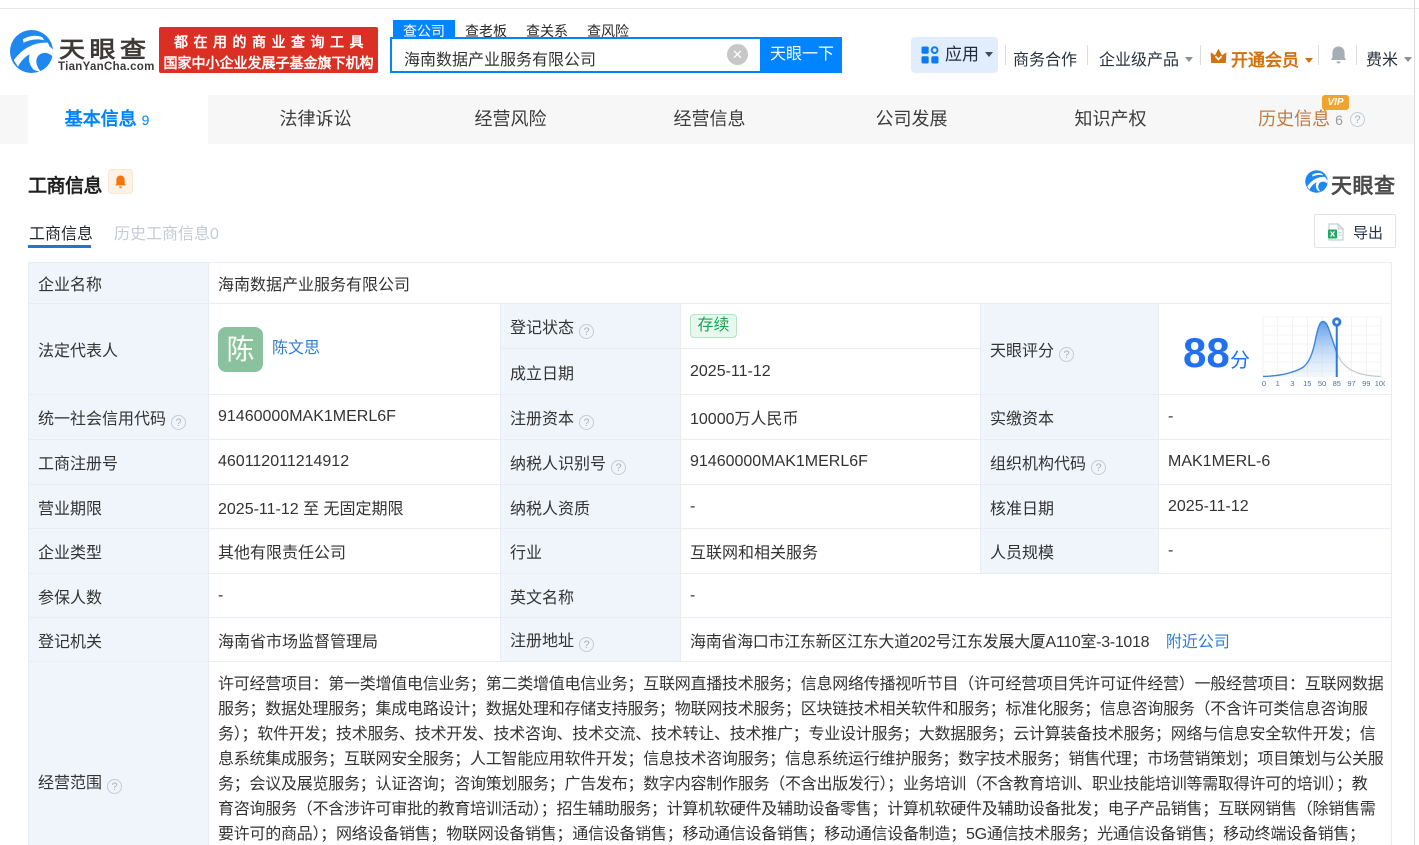  What do you see at coordinates (1337, 383) in the screenshot?
I see `svg-text: 85` at bounding box center [1337, 383].